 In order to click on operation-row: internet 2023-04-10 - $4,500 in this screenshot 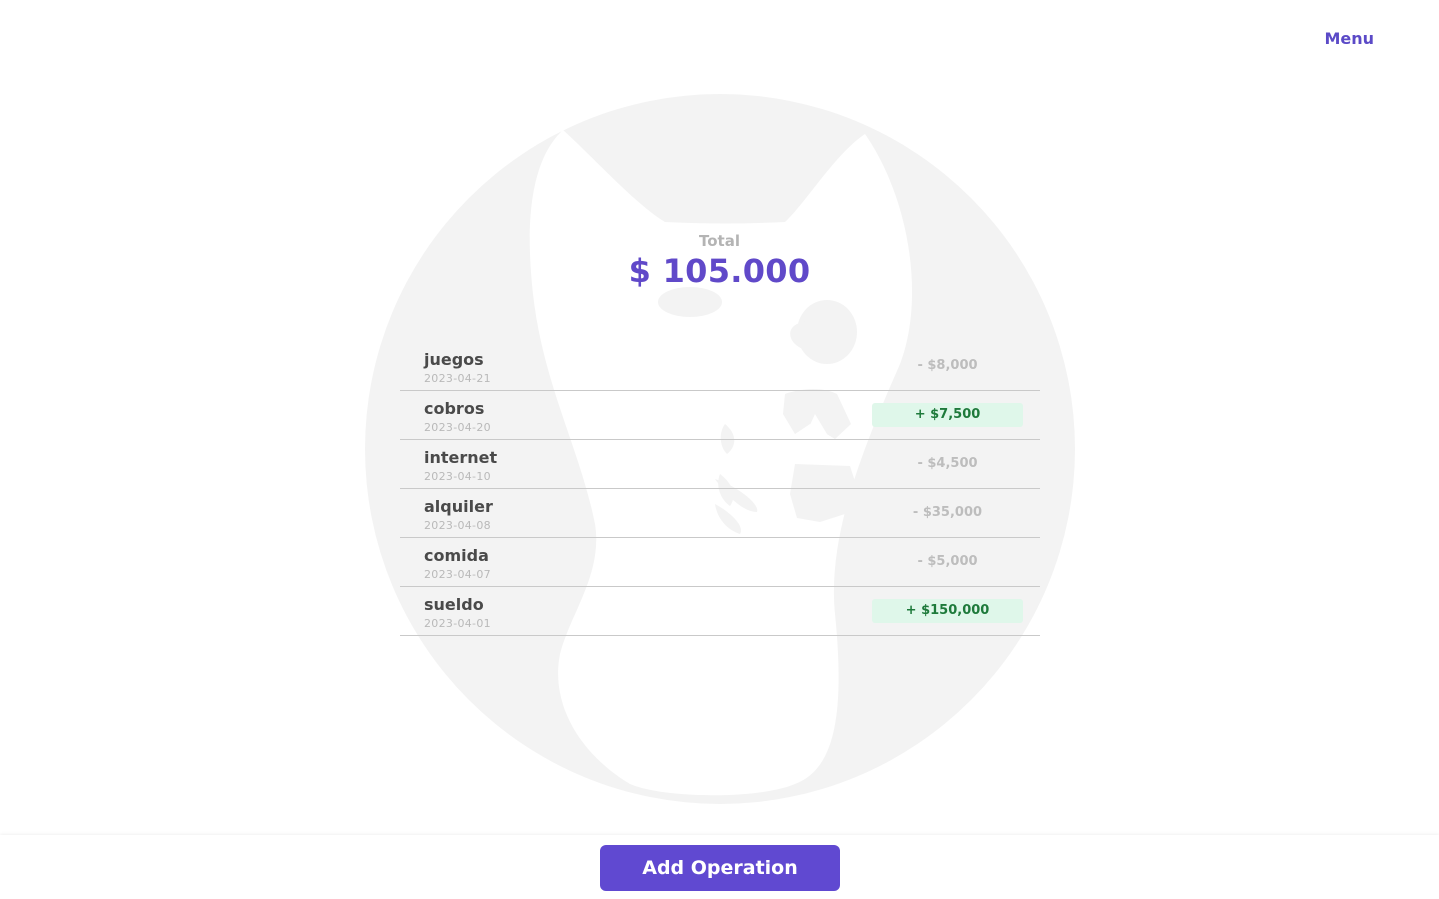, I will do `click(720, 464)`.